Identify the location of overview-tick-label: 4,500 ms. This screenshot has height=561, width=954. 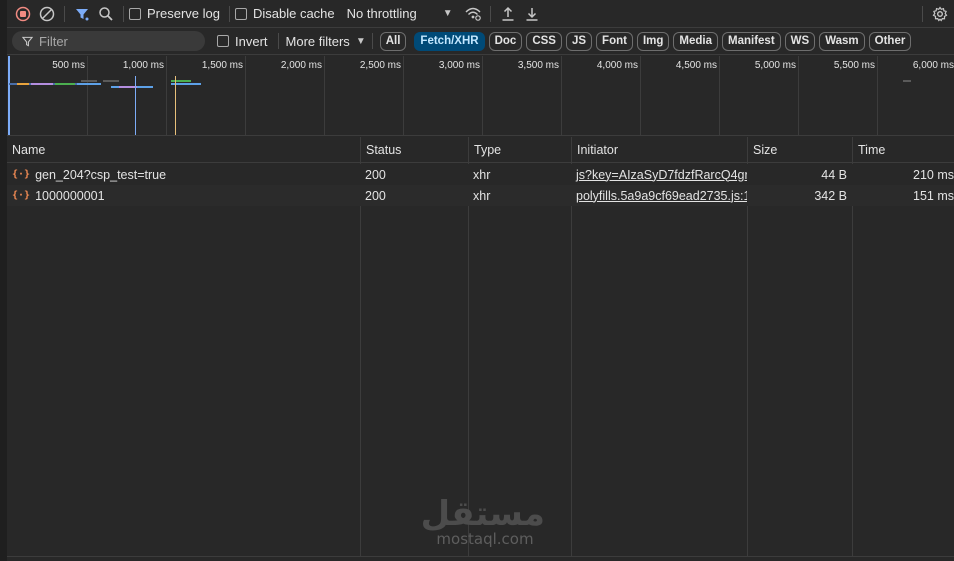
(696, 65).